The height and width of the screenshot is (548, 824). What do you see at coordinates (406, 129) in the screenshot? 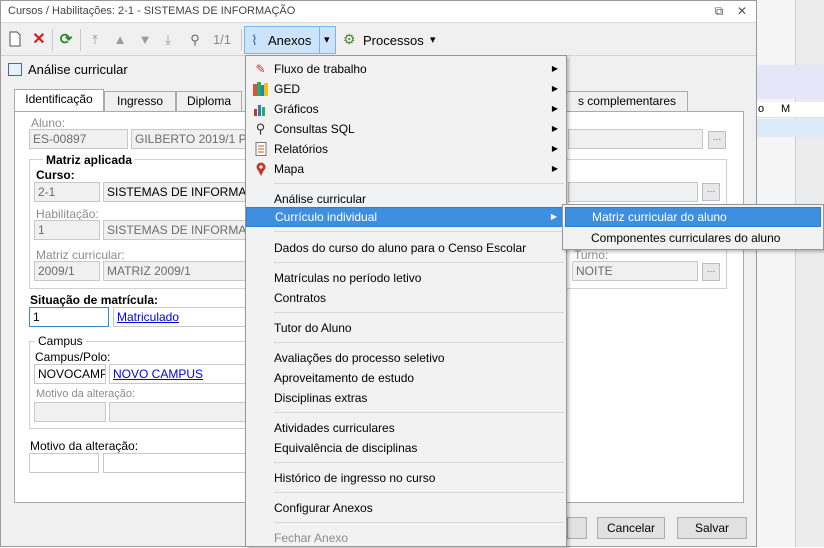
I see `menu-item-consultas-sql: ⚲ Consultas SQL ▶` at bounding box center [406, 129].